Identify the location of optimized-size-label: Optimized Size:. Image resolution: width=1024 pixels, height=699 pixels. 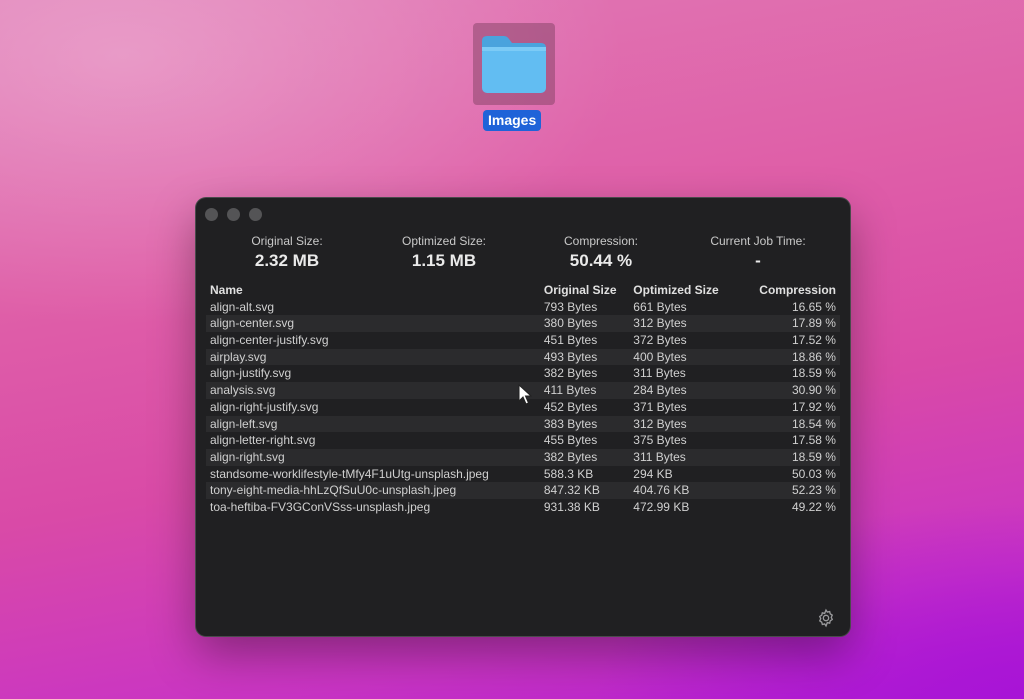
(444, 241).